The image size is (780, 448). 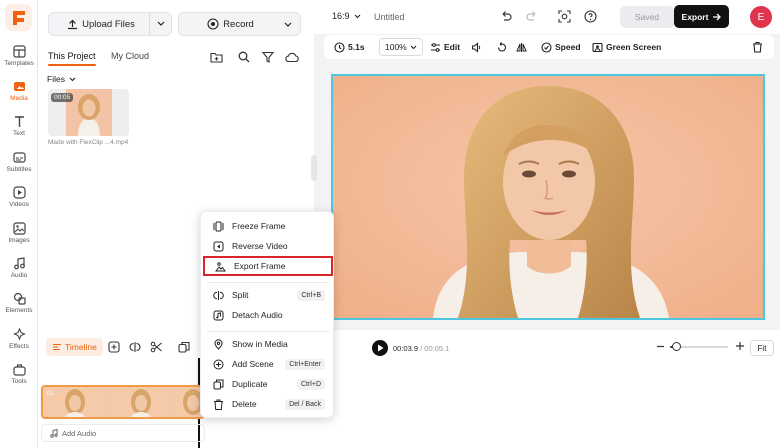 What do you see at coordinates (19, 228) in the screenshot?
I see `images-icon` at bounding box center [19, 228].